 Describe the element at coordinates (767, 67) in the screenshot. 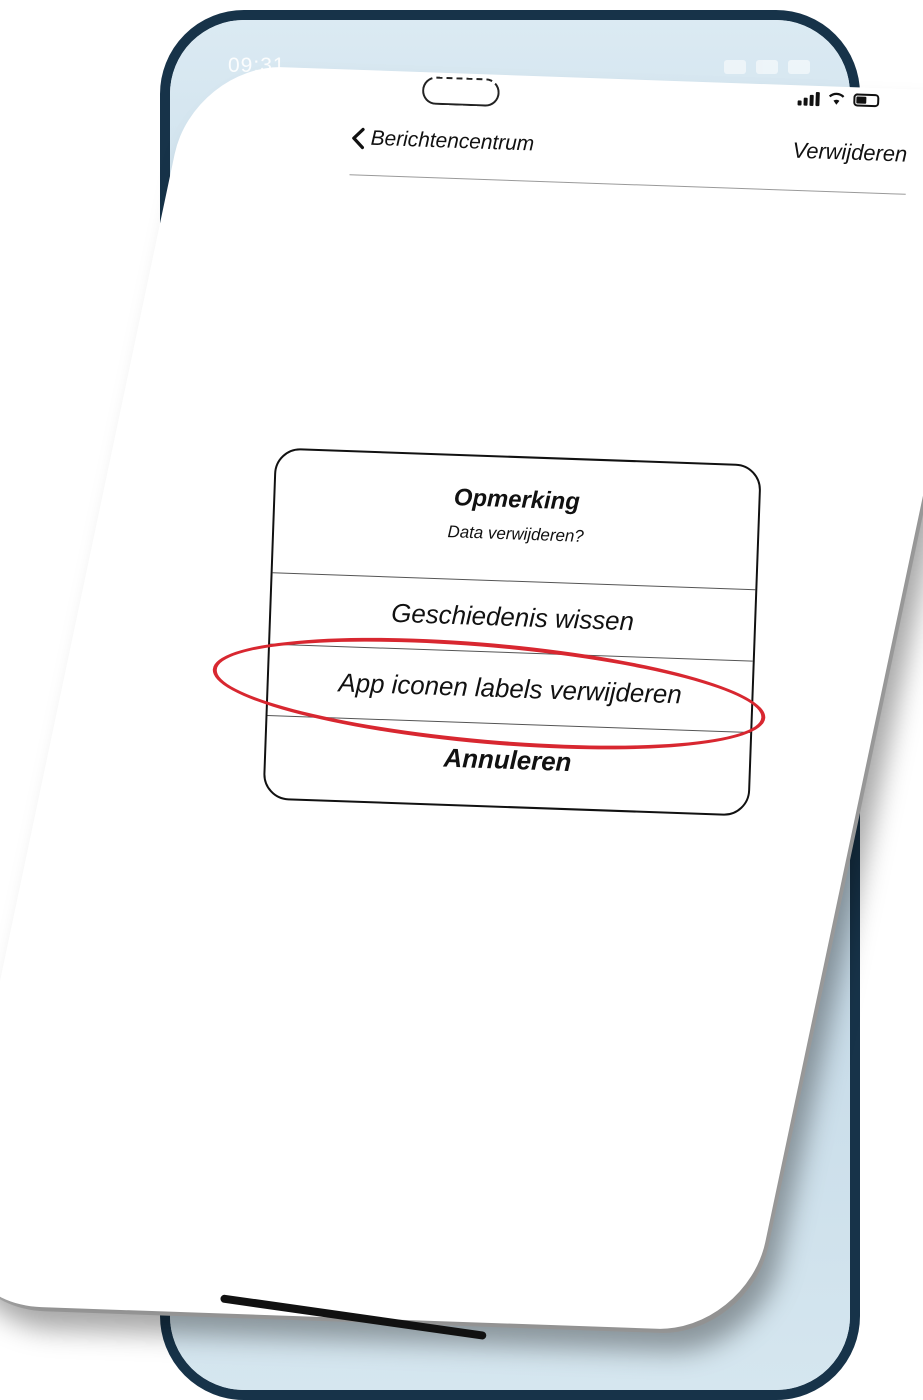

I see `background-status-icons` at that location.